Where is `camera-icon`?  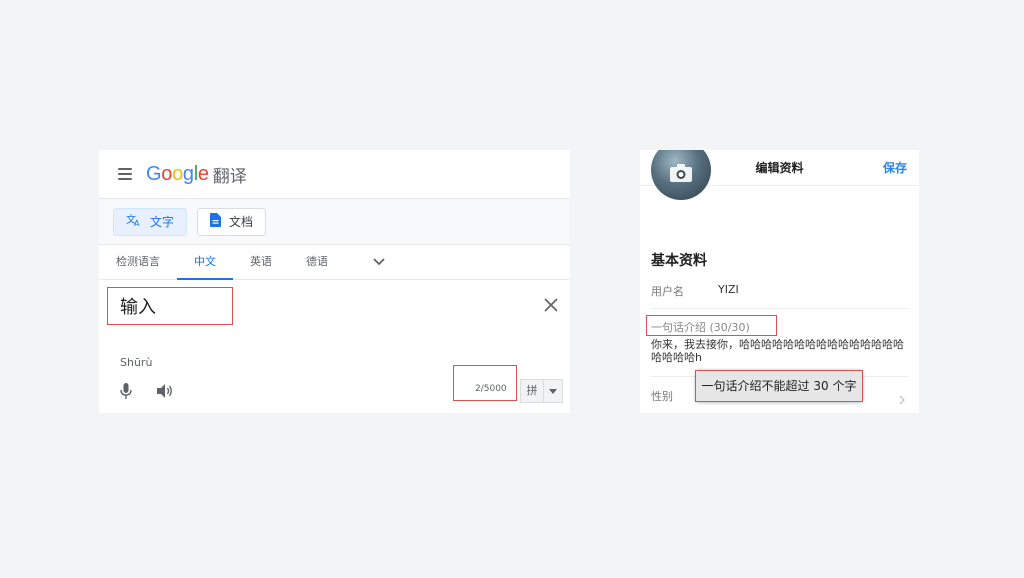 camera-icon is located at coordinates (681, 175).